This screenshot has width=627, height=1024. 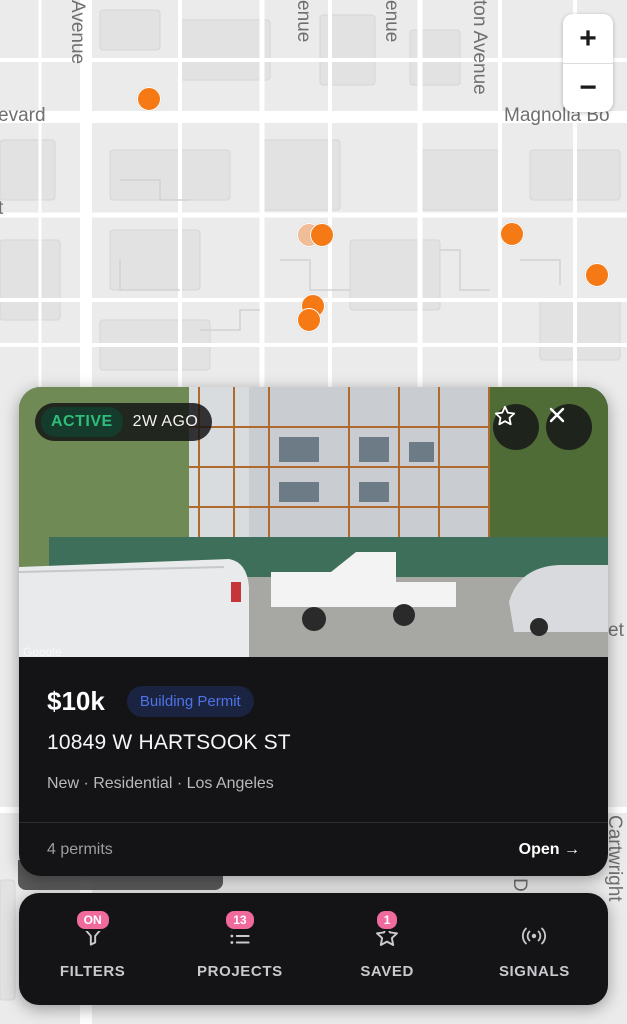 What do you see at coordinates (519, 885) in the screenshot?
I see `street-label-bottom-1: D` at bounding box center [519, 885].